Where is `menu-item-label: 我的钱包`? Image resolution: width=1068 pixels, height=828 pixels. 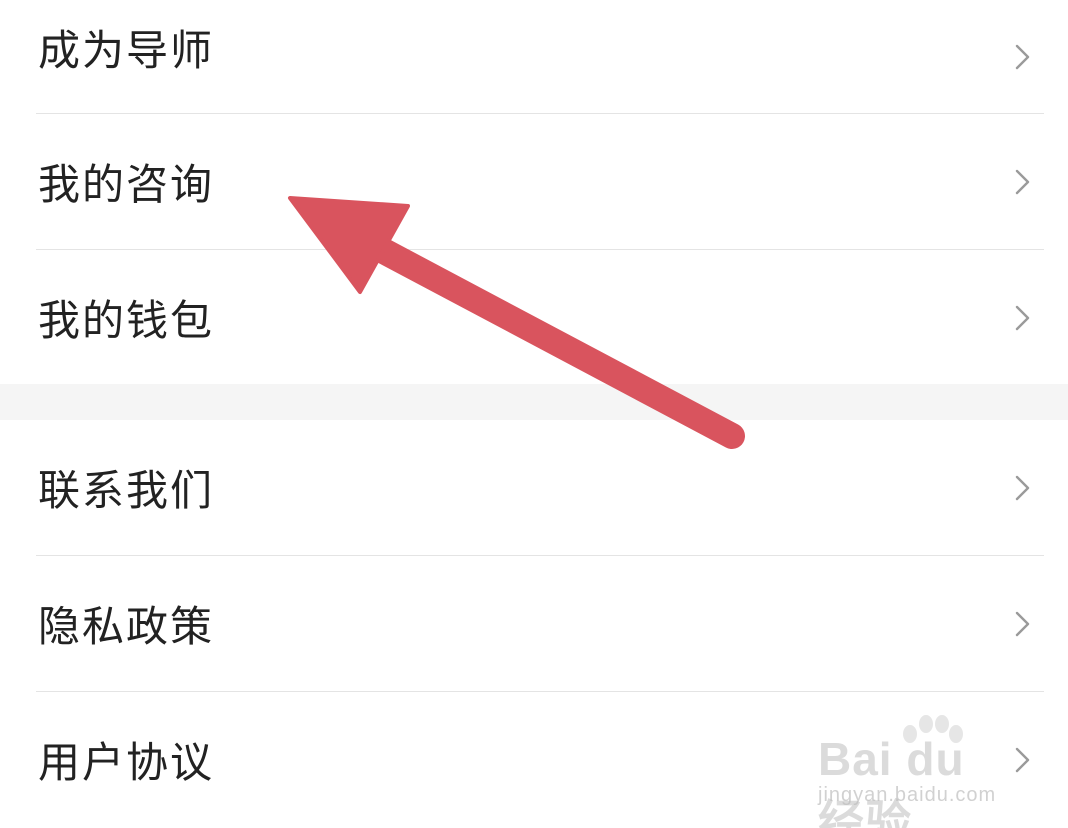 menu-item-label: 我的钱包 is located at coordinates (126, 320).